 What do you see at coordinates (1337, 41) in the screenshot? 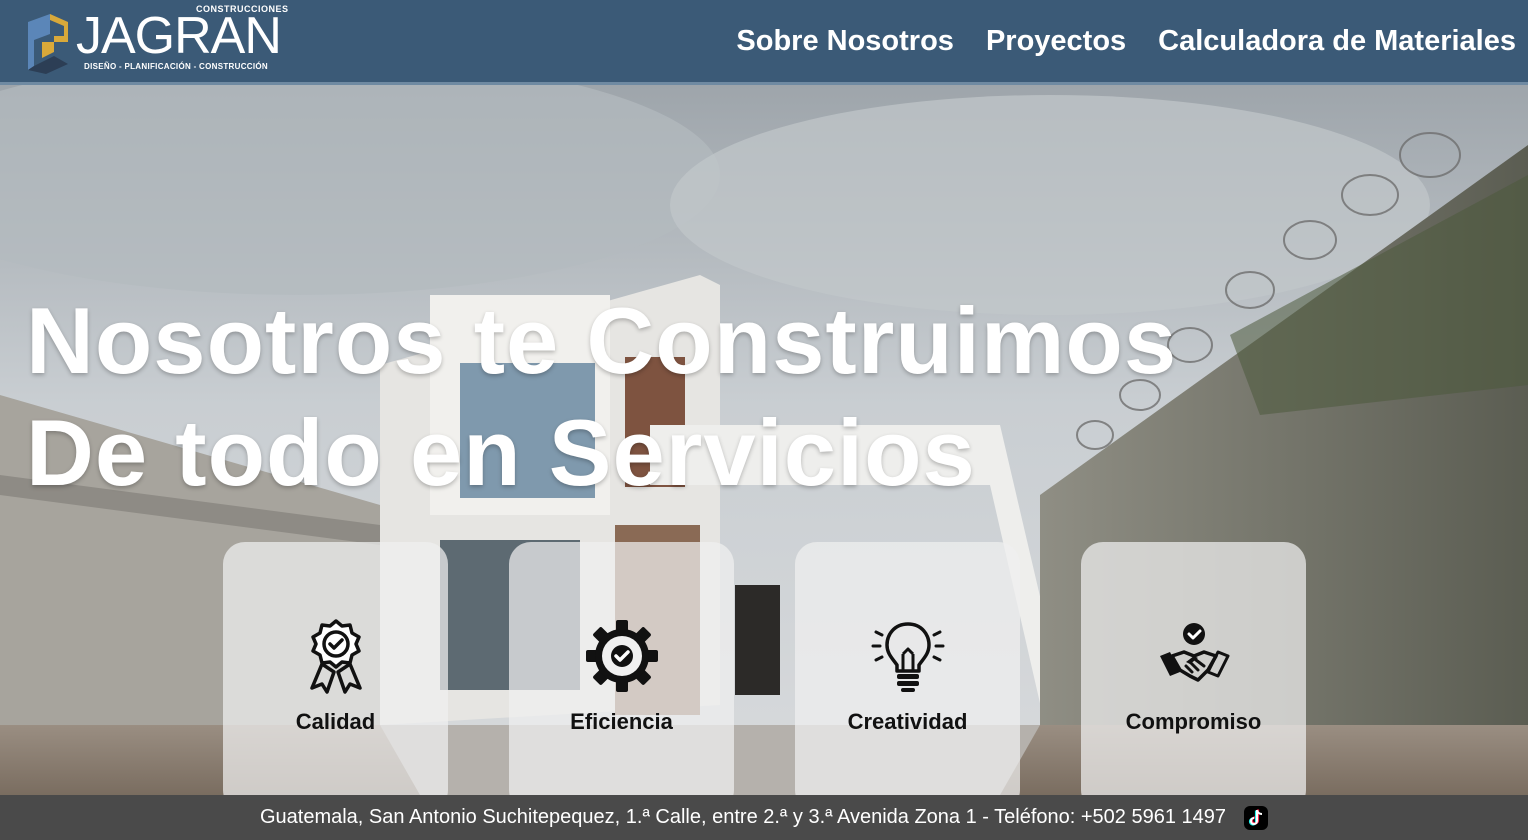
I see `nav-link-calculadora: Calculadora de Materiales` at bounding box center [1337, 41].